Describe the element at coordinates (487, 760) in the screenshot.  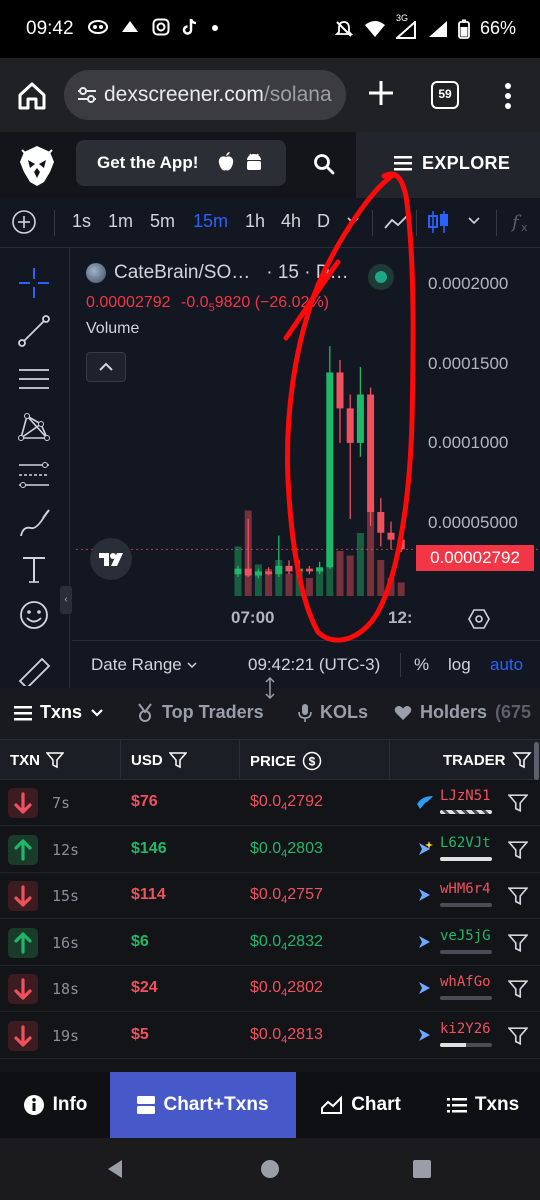
I see `header-trader: TRADER` at that location.